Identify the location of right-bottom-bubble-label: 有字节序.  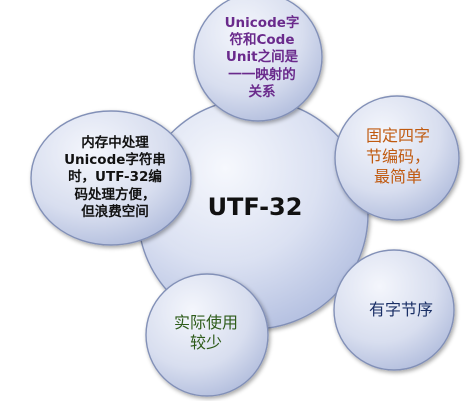
(401, 310).